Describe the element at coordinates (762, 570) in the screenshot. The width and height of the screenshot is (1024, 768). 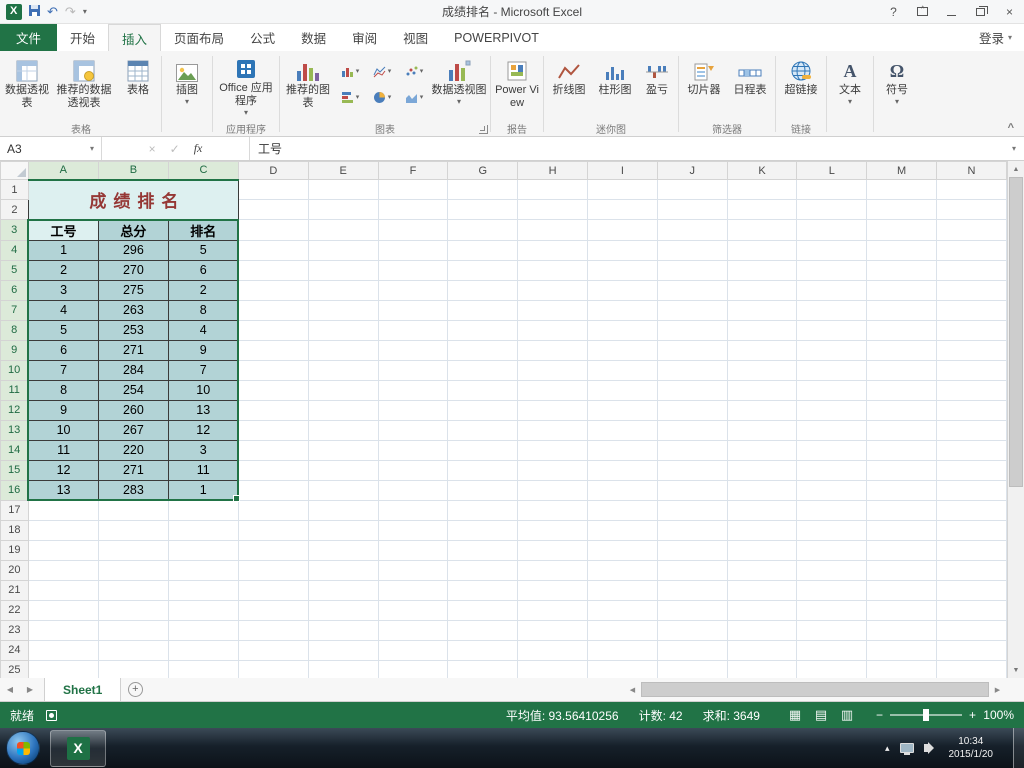
I see `cell-K20` at that location.